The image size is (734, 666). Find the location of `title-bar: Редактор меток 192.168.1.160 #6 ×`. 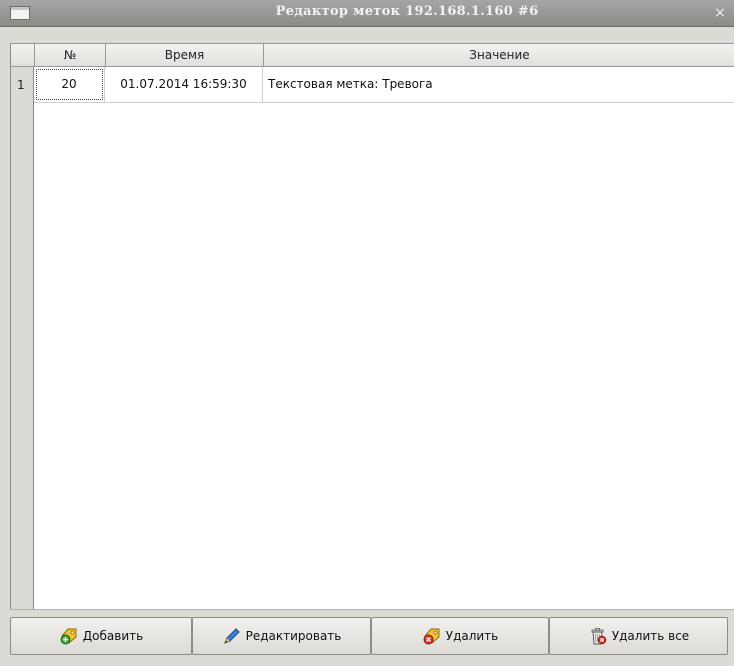

title-bar: Редактор меток 192.168.1.160 #6 × is located at coordinates (367, 13).